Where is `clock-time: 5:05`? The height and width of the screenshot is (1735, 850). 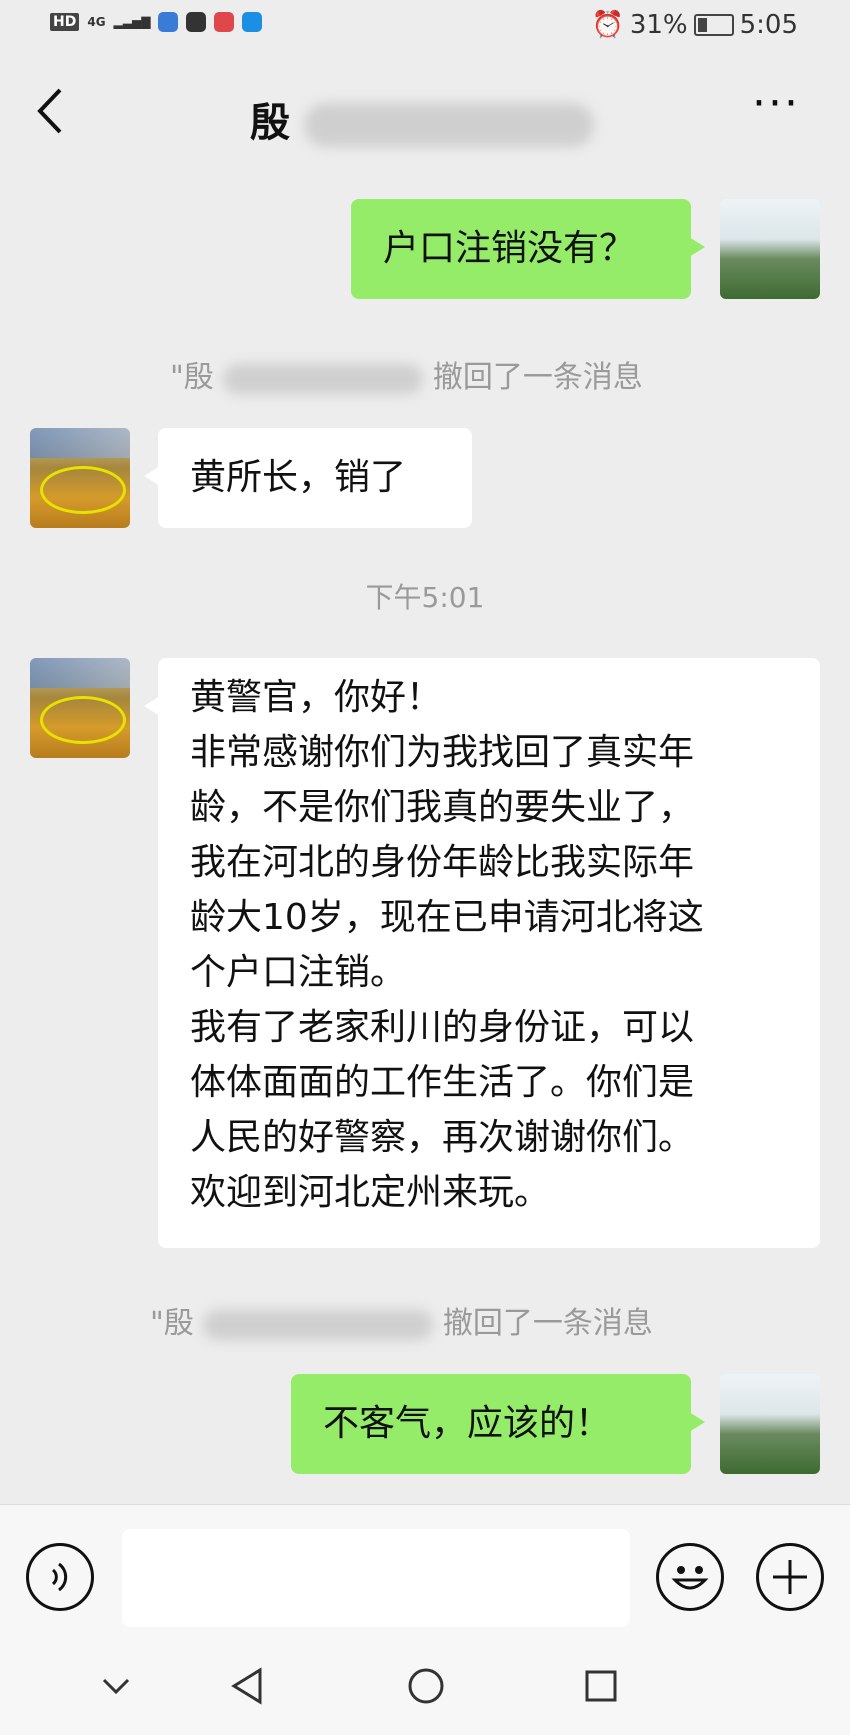
clock-time: 5:05 is located at coordinates (768, 25).